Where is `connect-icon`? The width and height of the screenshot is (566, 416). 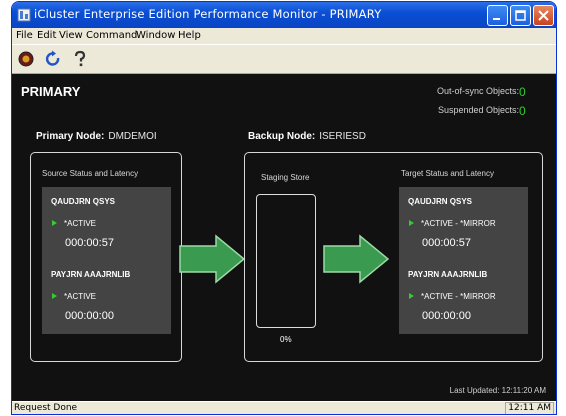
connect-icon is located at coordinates (26, 59).